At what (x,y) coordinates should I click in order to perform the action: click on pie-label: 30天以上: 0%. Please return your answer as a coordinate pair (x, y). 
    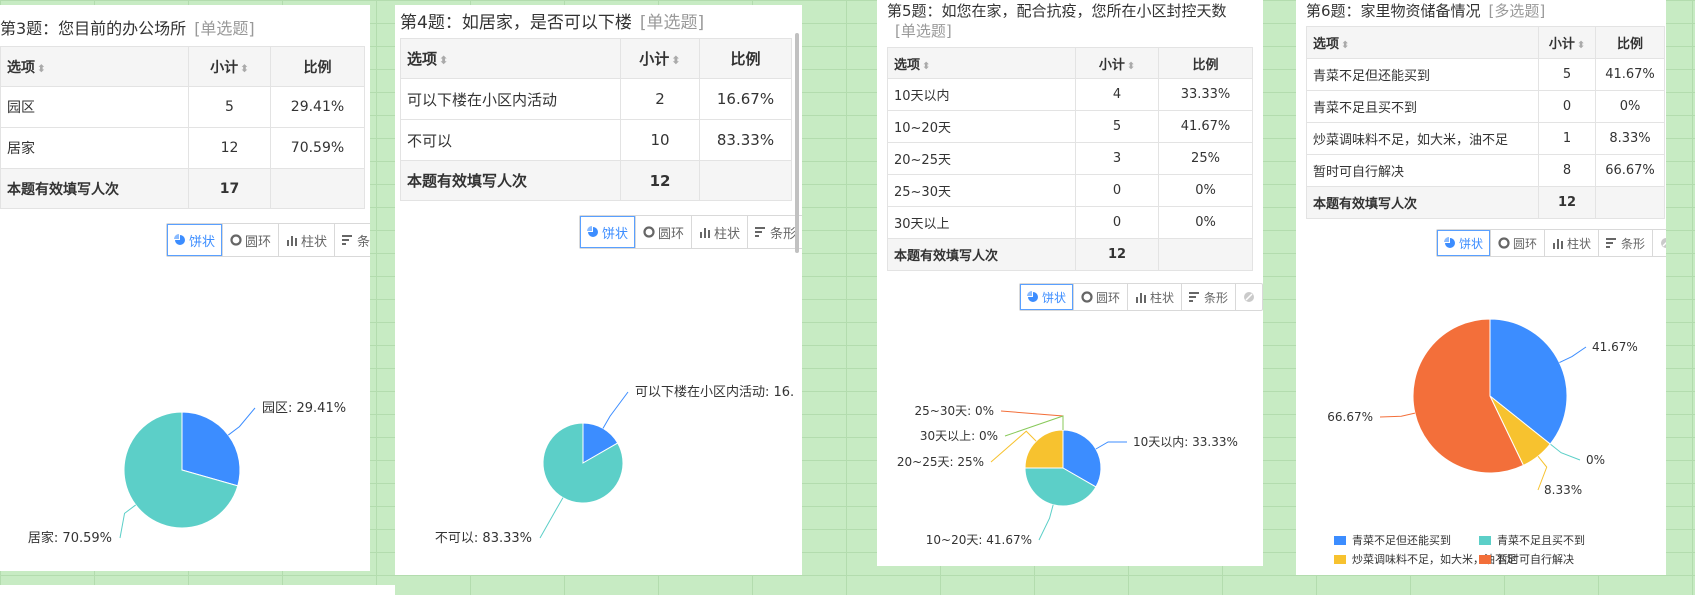
    Looking at the image, I should click on (959, 436).